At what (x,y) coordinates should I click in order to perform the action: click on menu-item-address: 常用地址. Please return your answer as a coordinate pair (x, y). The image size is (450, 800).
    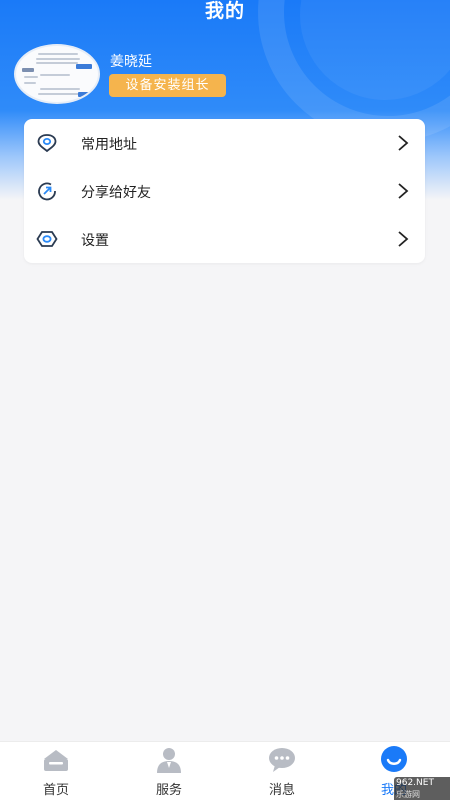
    Looking at the image, I should click on (224, 143).